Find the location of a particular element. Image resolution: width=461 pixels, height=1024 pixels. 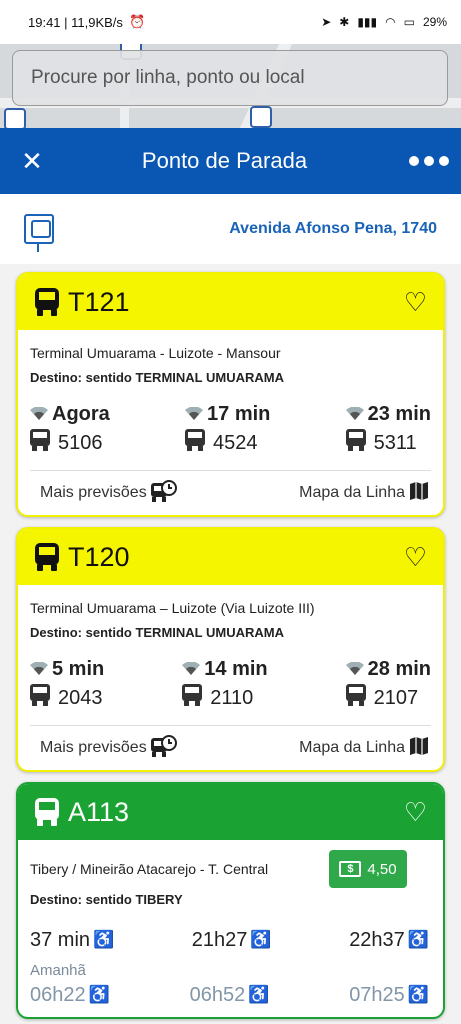

prediction-item: 28 min 2107 is located at coordinates (388, 684).